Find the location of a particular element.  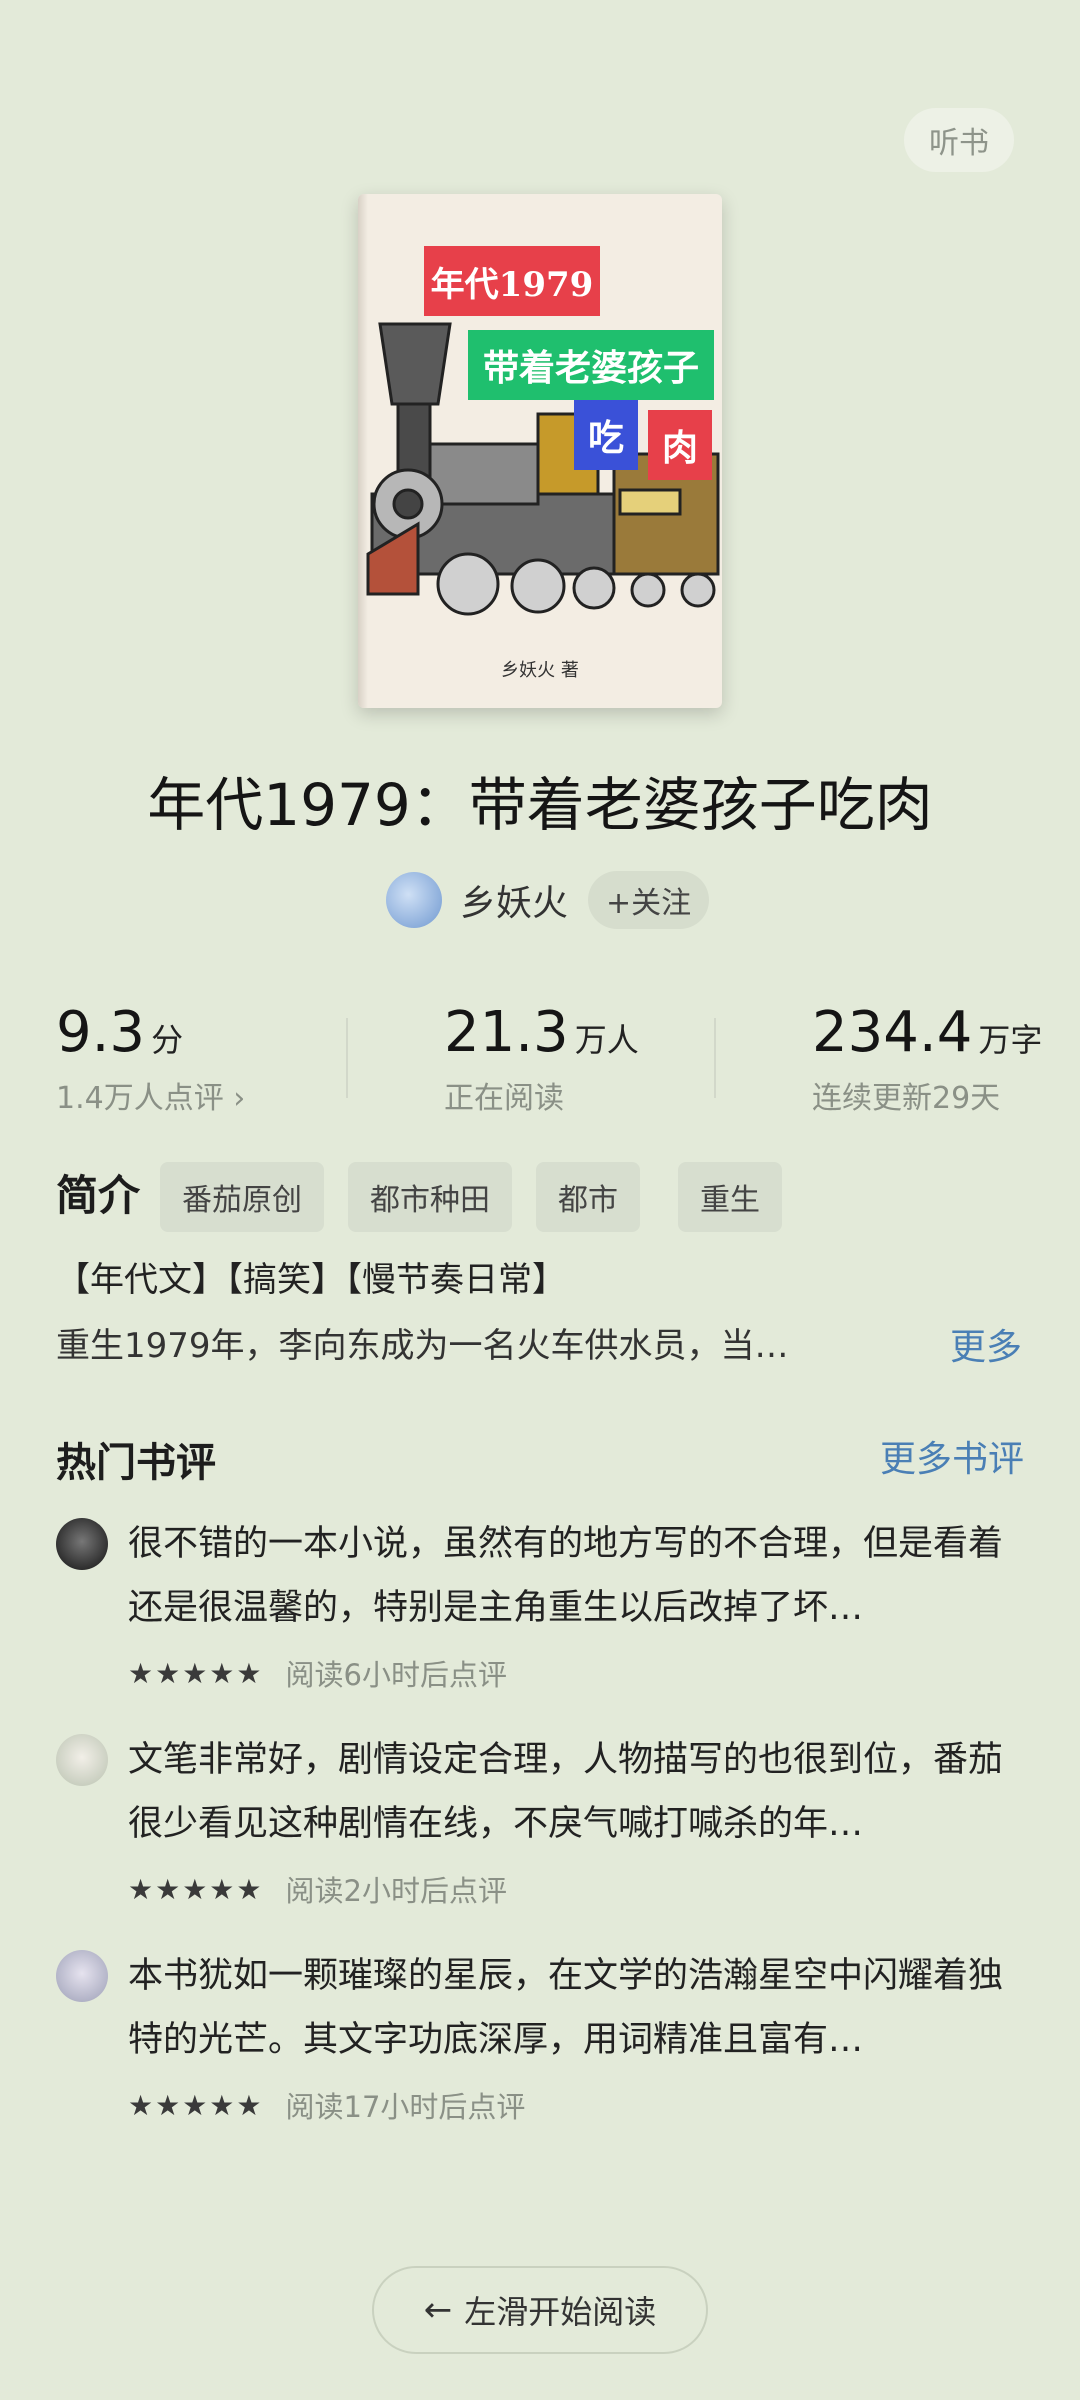

author-avatar is located at coordinates (414, 900).